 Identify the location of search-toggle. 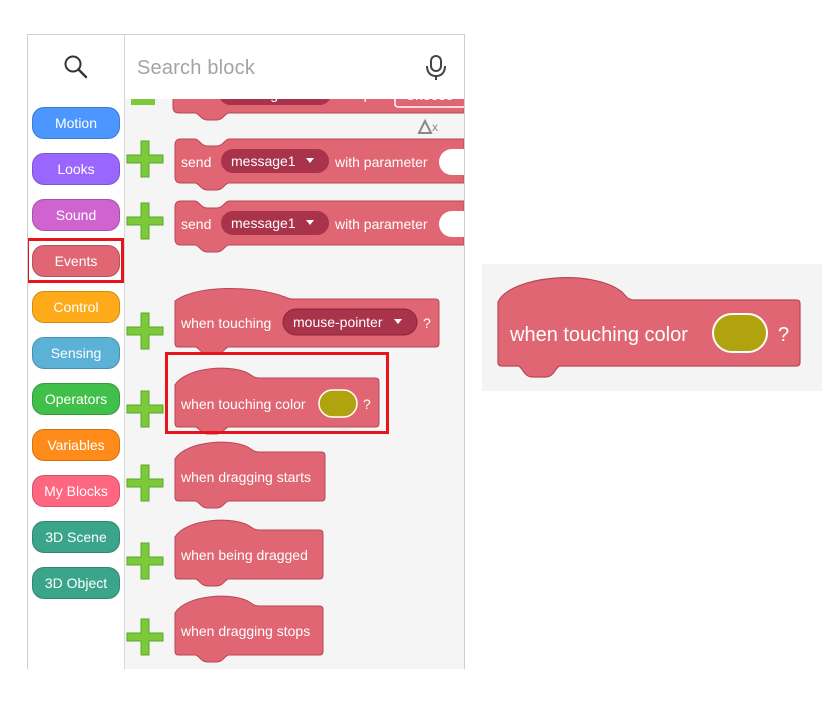
(76, 67).